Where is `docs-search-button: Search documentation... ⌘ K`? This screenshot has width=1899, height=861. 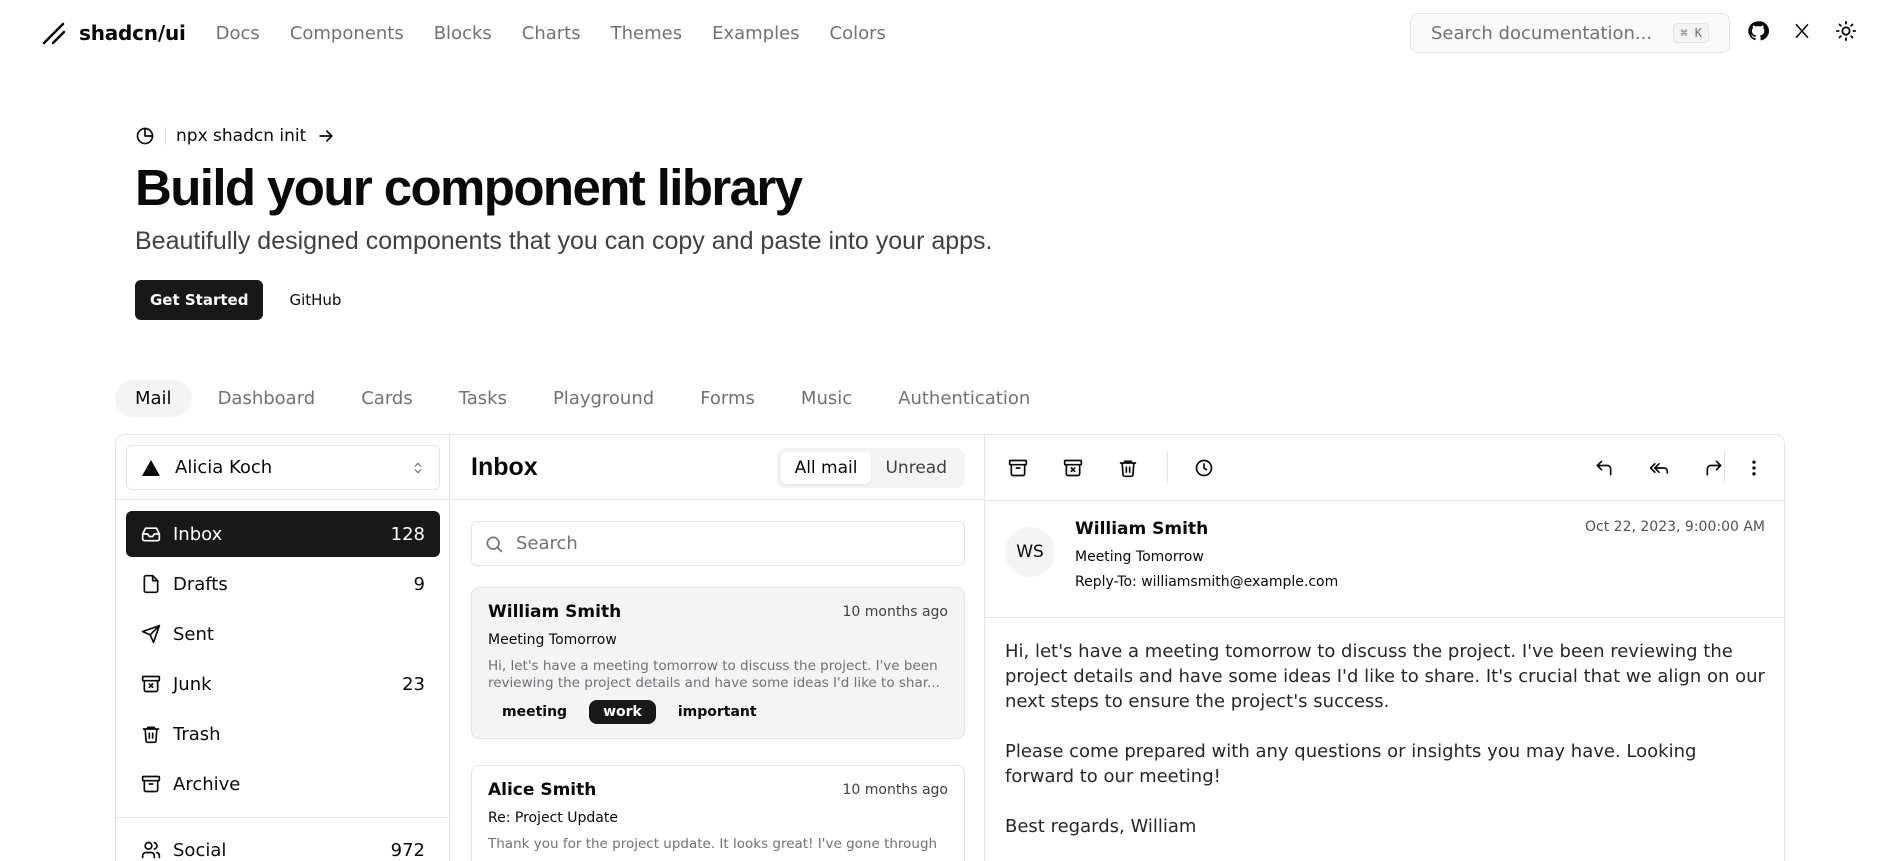
docs-search-button: Search documentation... ⌘ K is located at coordinates (1570, 33).